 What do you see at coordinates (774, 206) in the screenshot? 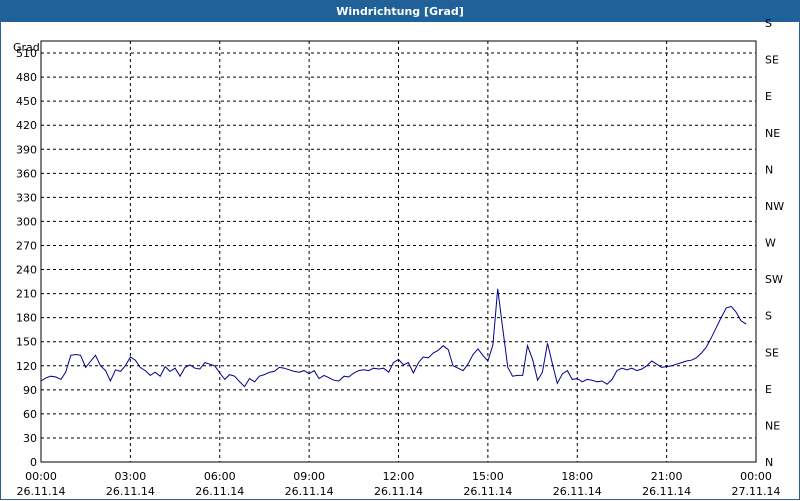
I see `y2-tick-label: NW` at bounding box center [774, 206].